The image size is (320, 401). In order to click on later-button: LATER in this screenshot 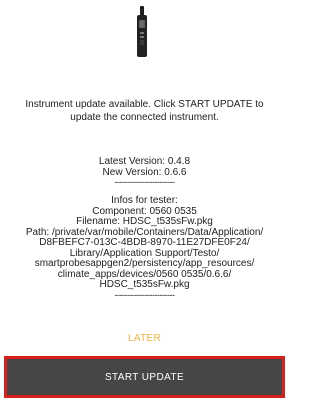, I will do `click(144, 338)`.